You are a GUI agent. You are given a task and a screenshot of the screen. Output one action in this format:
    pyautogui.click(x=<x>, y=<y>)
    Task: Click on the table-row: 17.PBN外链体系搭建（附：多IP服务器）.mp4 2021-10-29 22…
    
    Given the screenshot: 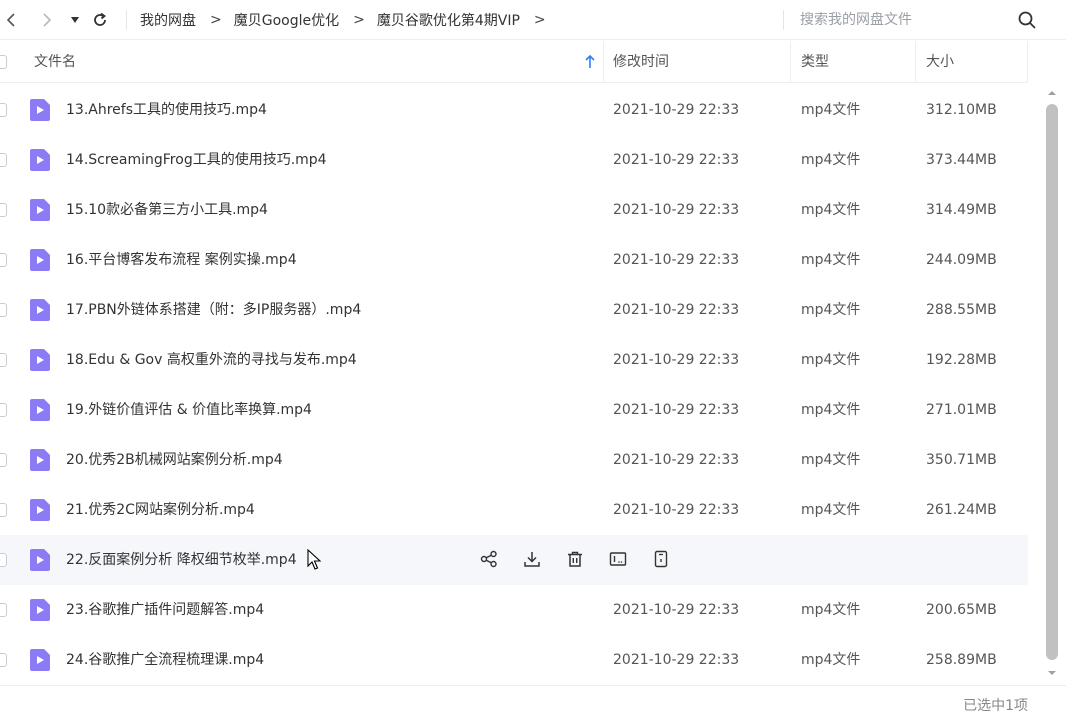 What is the action you would take?
    pyautogui.click(x=514, y=310)
    